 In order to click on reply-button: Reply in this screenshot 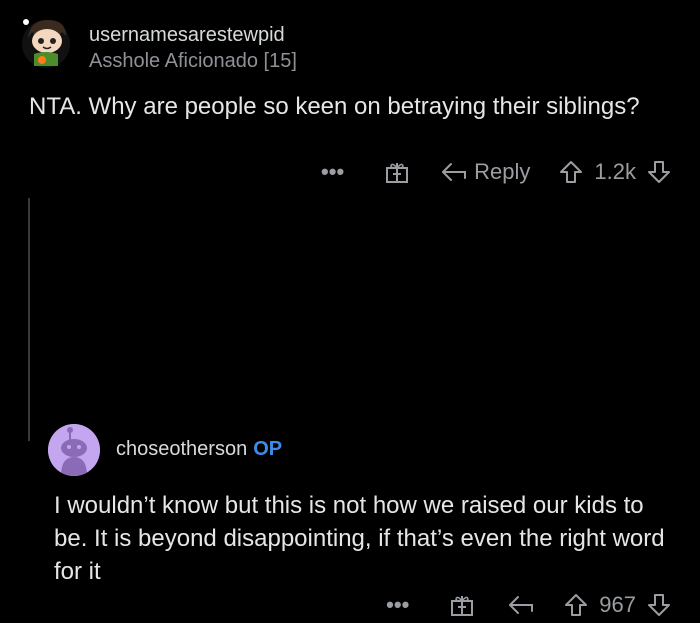, I will do `click(485, 172)`.